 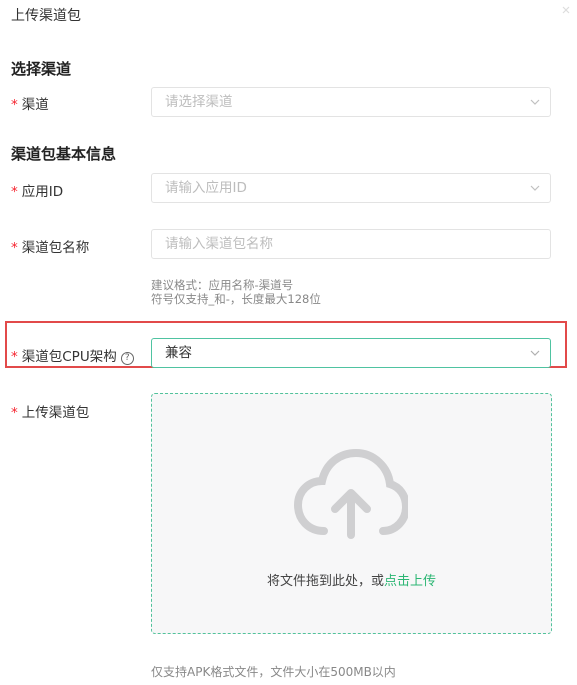 What do you see at coordinates (566, 11) in the screenshot?
I see `close-icon` at bounding box center [566, 11].